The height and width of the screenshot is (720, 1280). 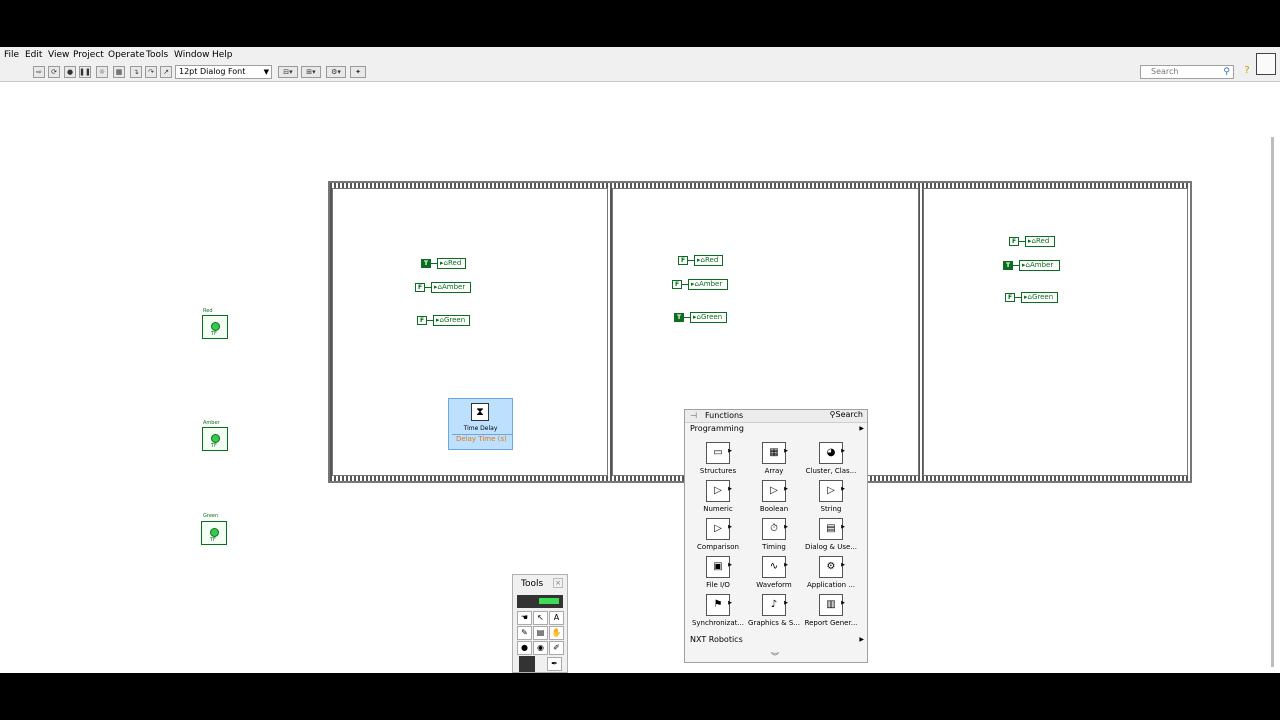 What do you see at coordinates (524, 648) in the screenshot?
I see `breakpoint-icon: ●` at bounding box center [524, 648].